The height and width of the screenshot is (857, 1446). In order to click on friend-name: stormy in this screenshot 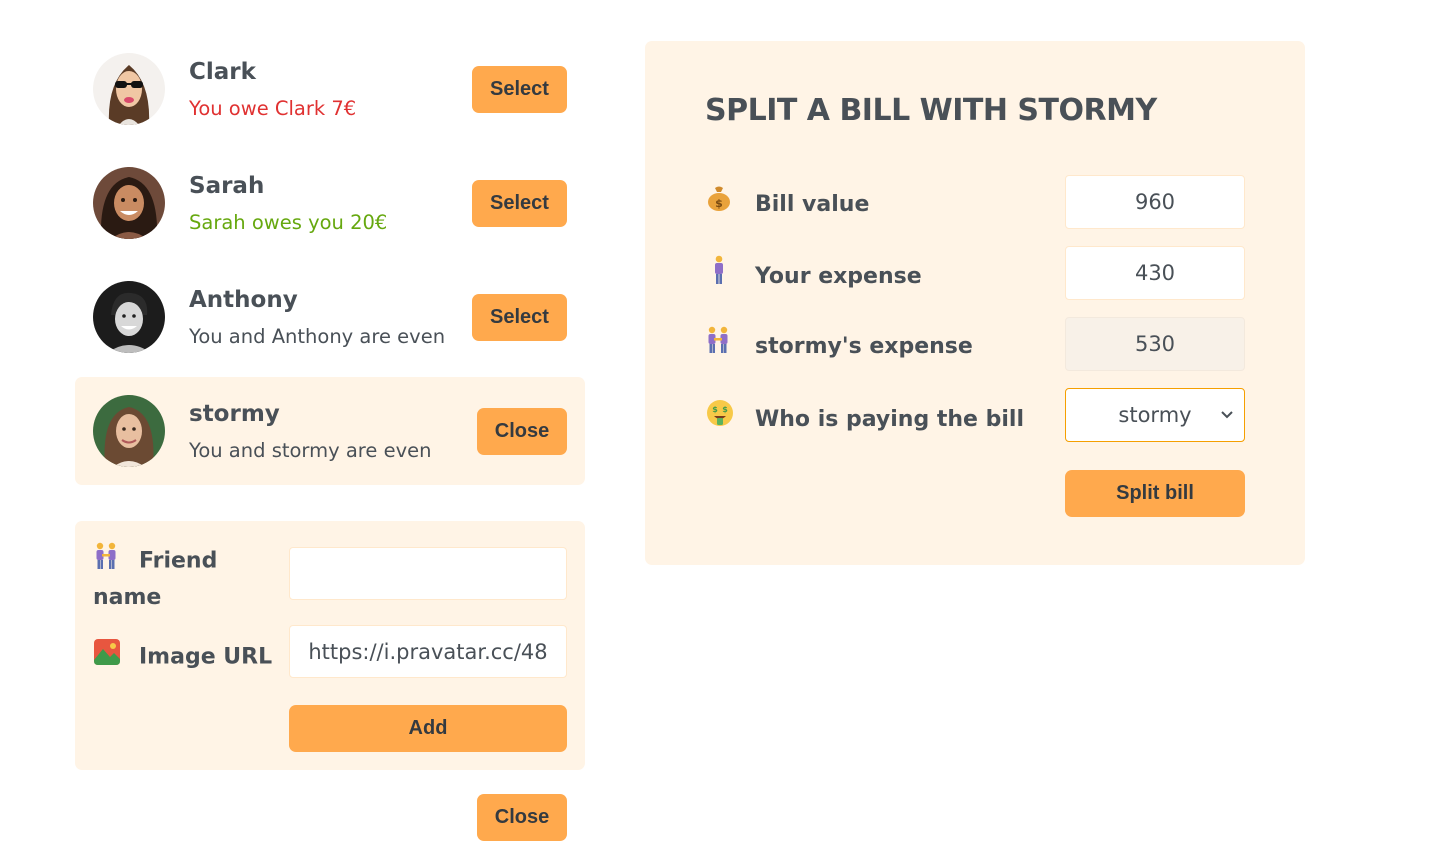, I will do `click(234, 414)`.